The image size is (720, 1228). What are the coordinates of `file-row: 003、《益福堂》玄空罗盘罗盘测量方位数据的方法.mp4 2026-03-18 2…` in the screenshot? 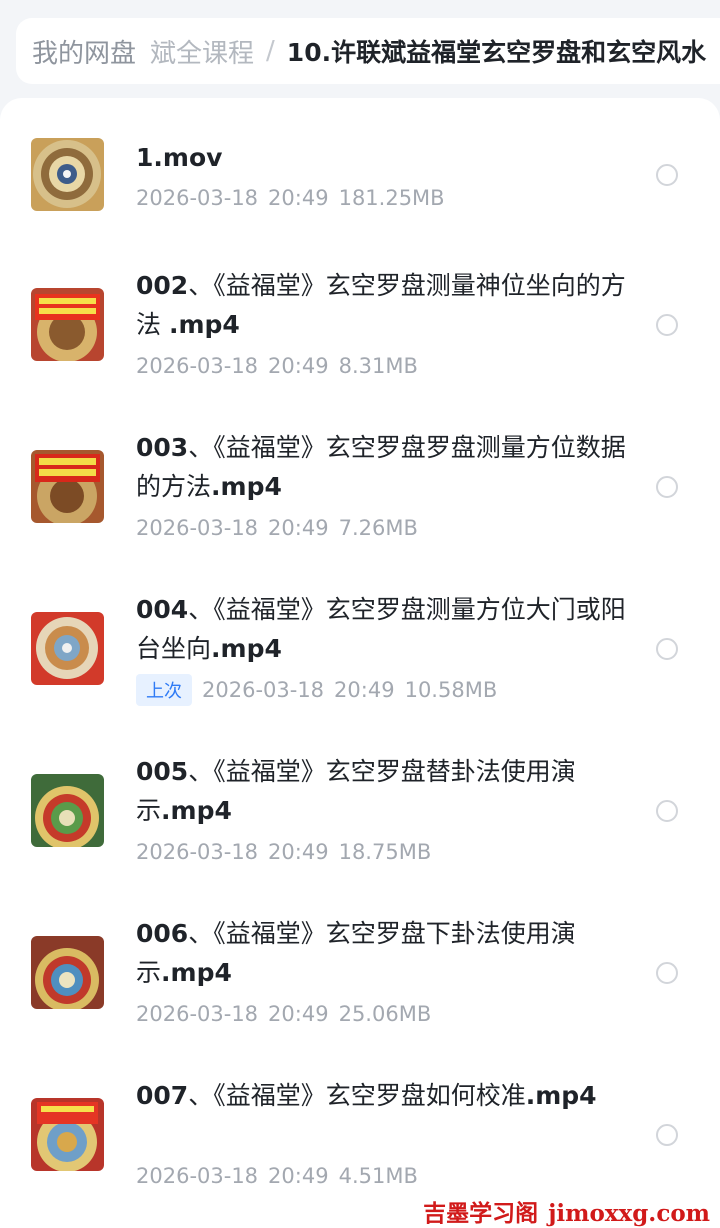 It's located at (360, 487).